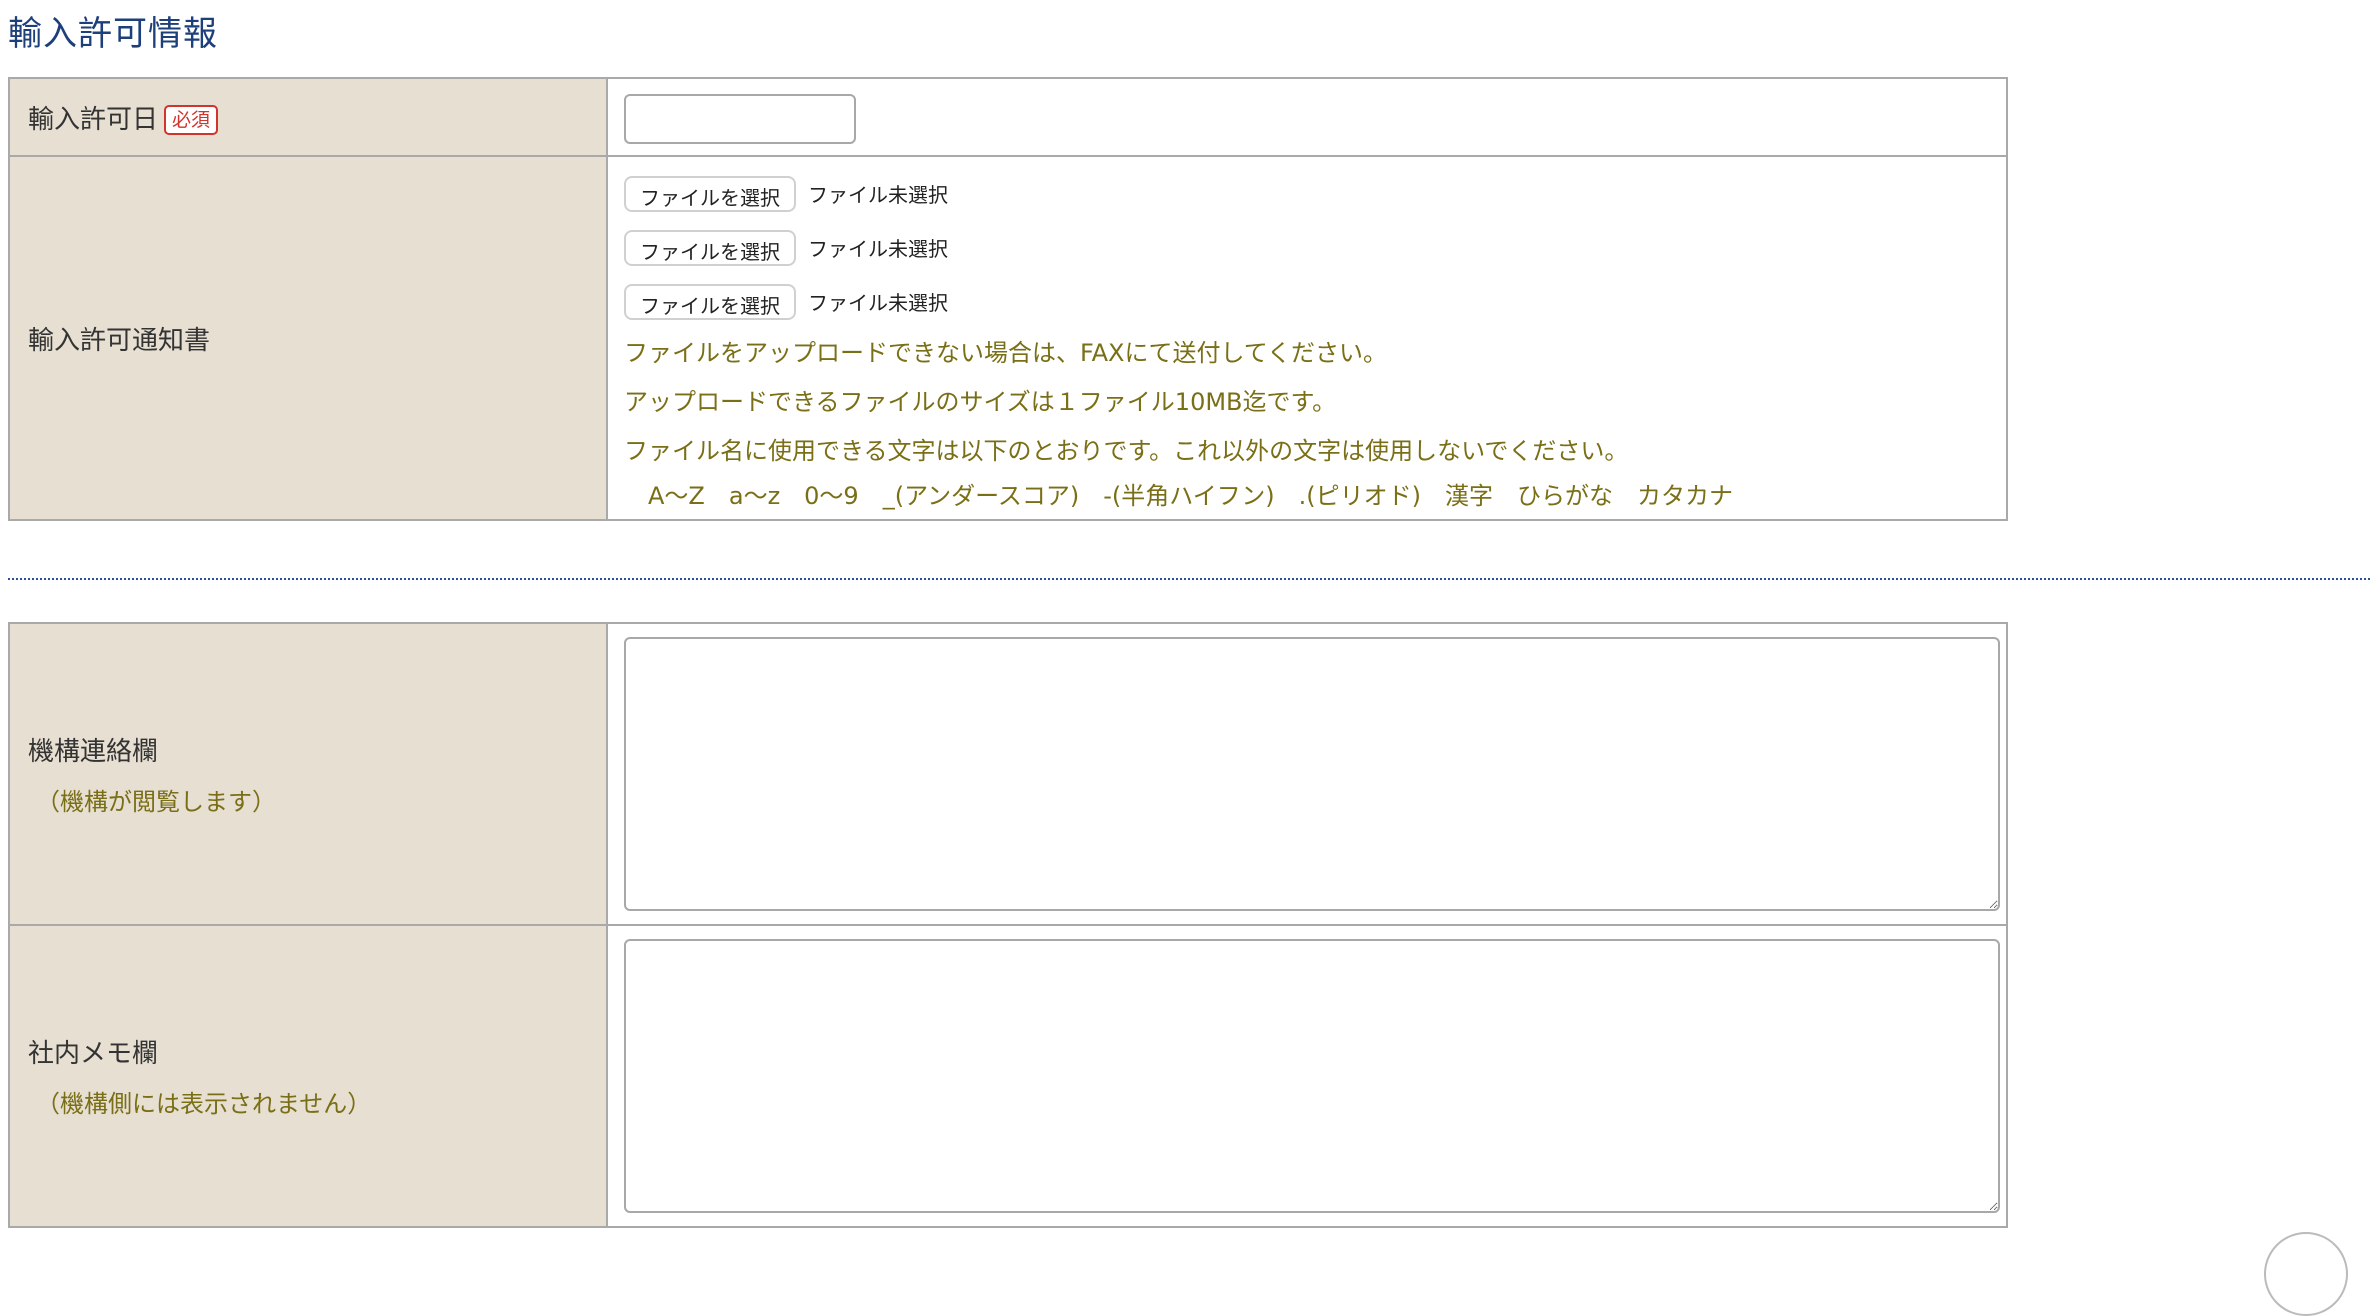  I want to click on internal-memo-sublabel: （機構側には表示されません）, so click(204, 1104).